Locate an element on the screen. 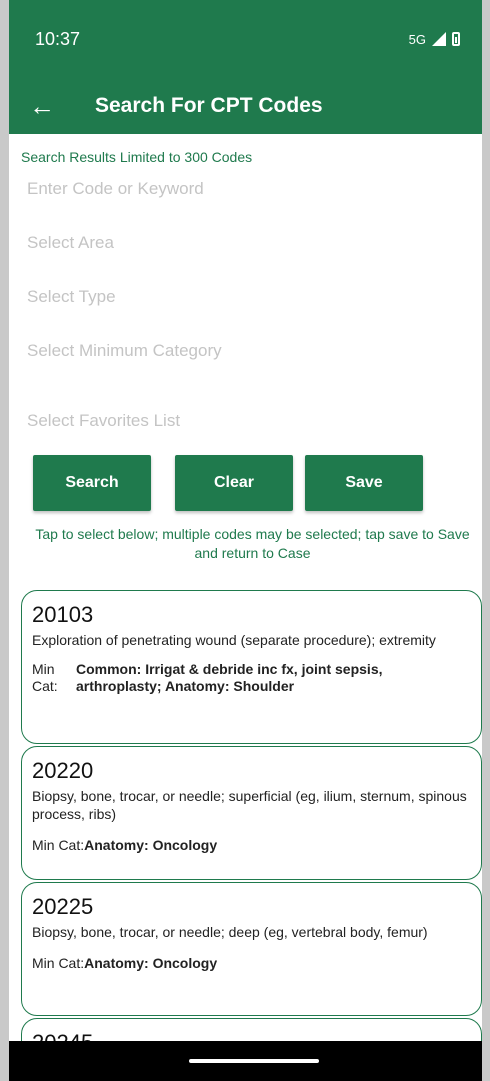  clear-button: Clear is located at coordinates (234, 483).